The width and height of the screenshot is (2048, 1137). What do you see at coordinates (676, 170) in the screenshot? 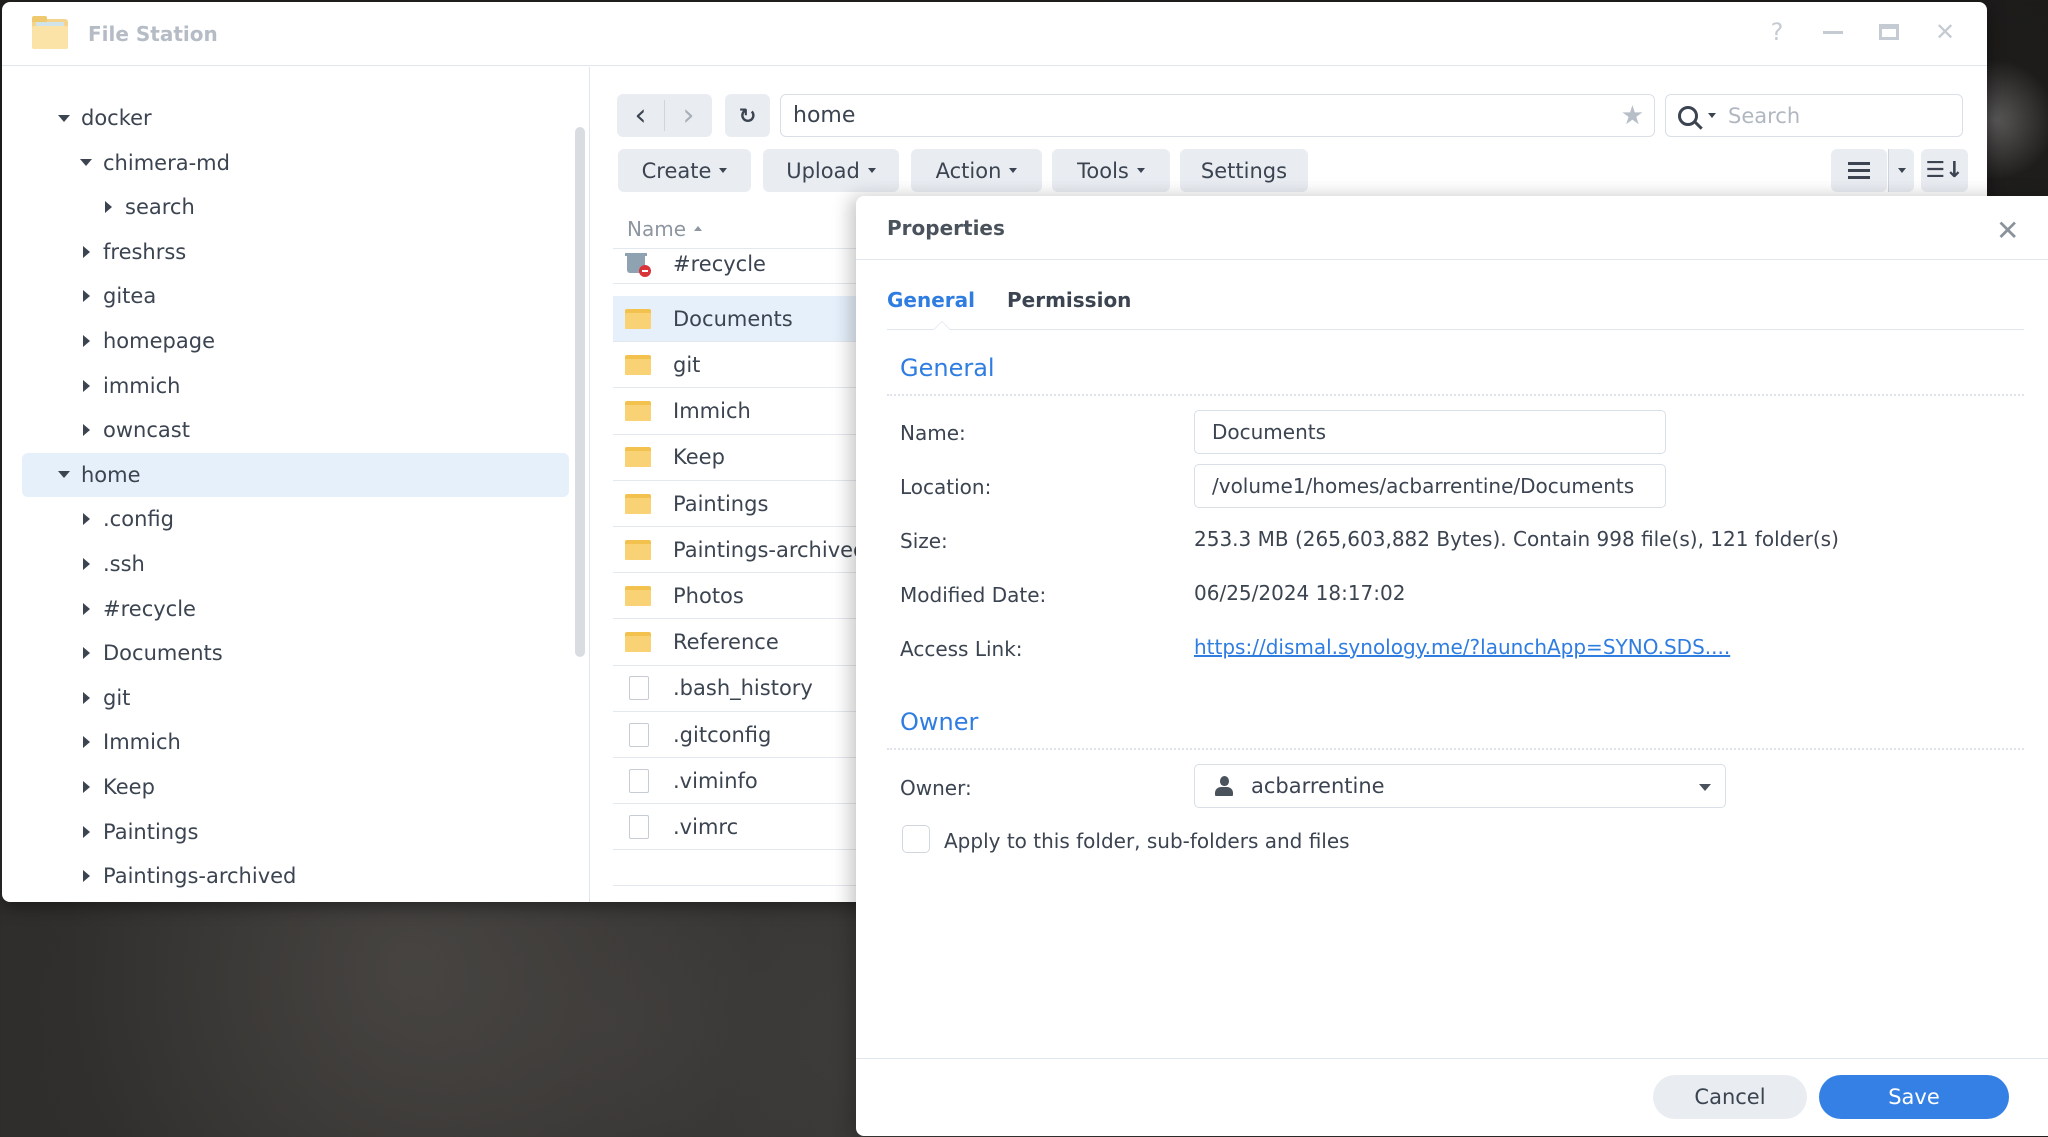
I see `create-label: Create` at bounding box center [676, 170].